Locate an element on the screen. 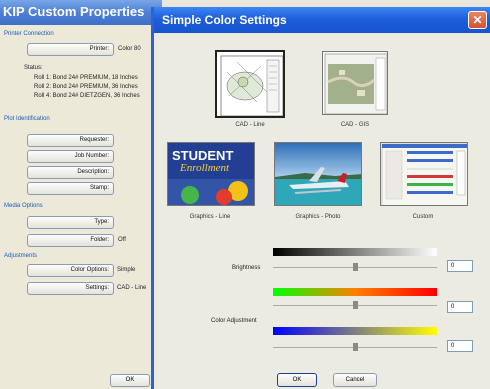 This screenshot has height=389, width=490. dialog-title: Simple Color Settings is located at coordinates (322, 20).